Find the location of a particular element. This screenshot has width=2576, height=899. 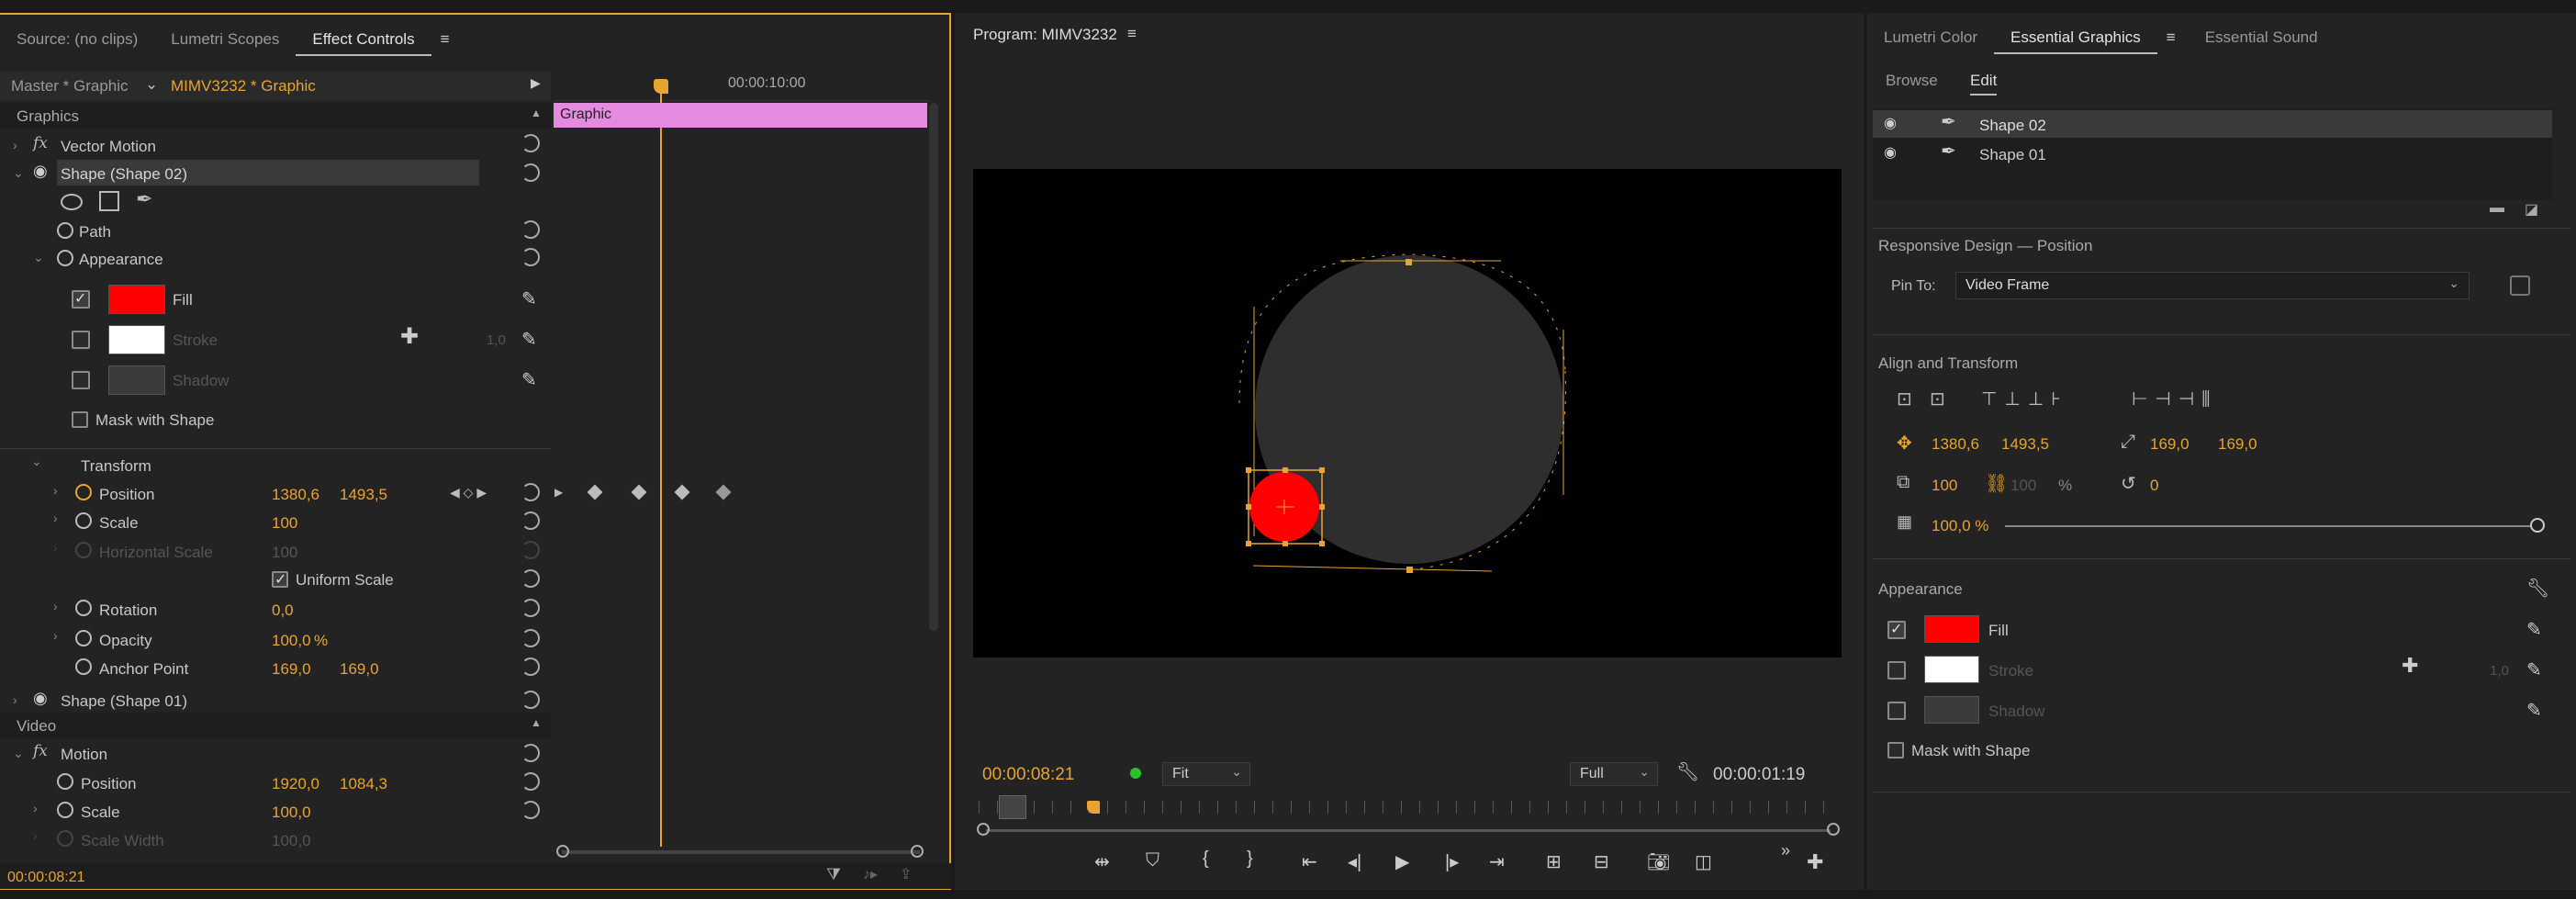

mini-playhead-marker is located at coordinates (1093, 807).